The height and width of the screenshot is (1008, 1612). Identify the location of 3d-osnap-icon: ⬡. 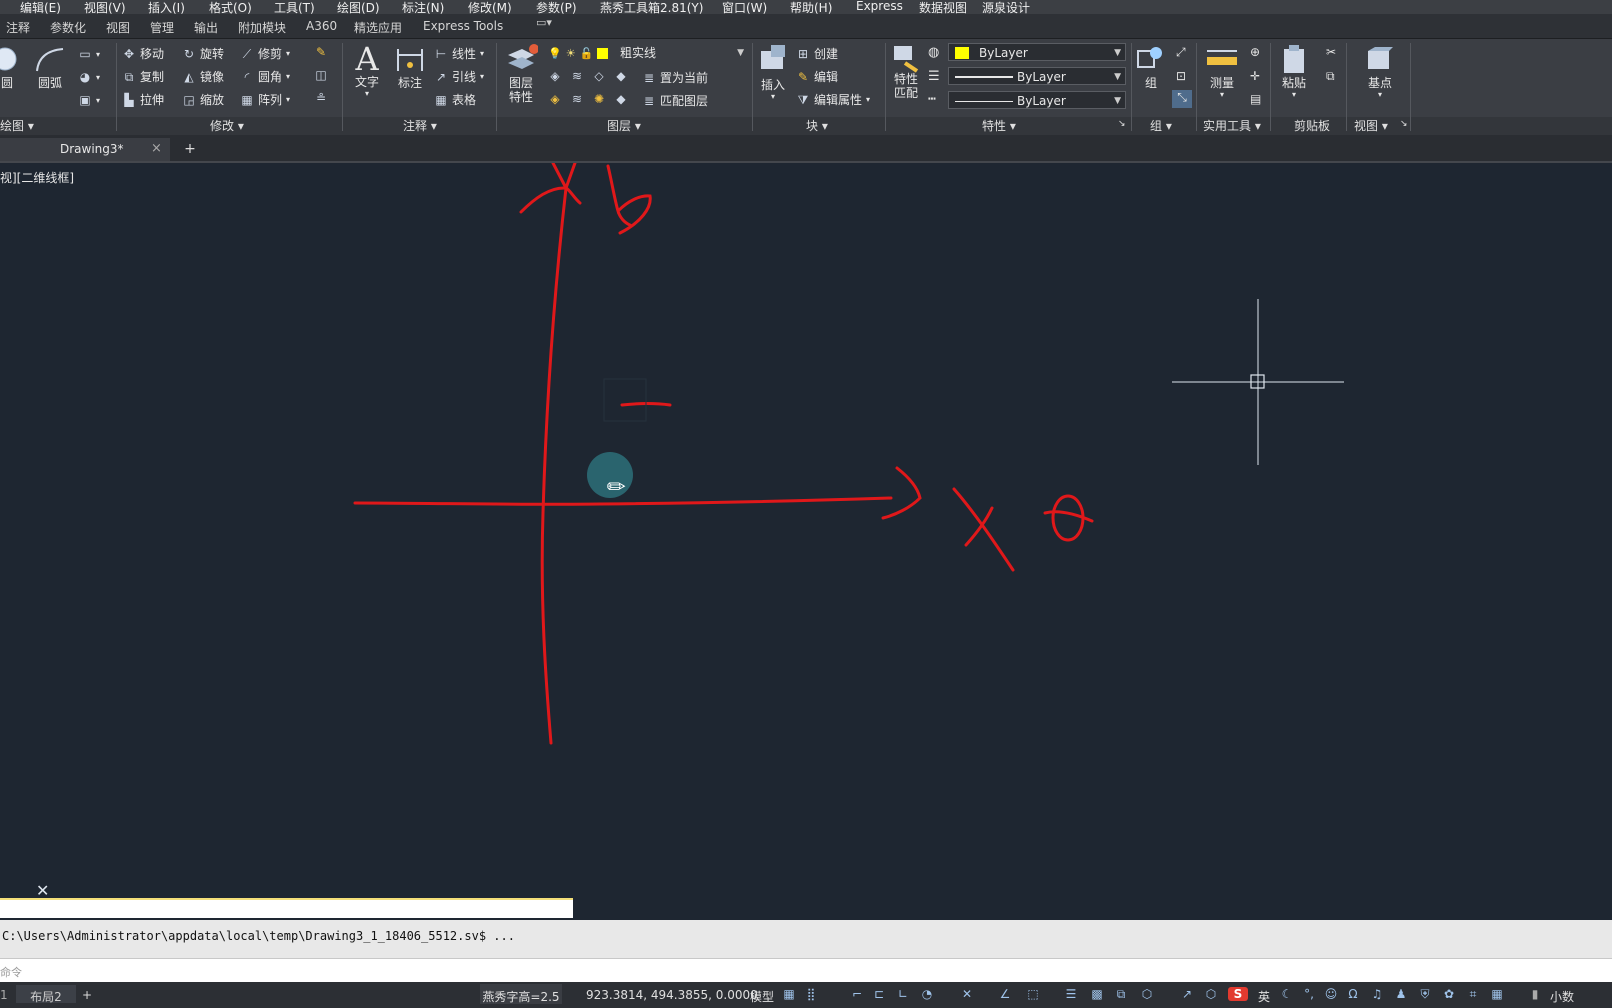
(1147, 994).